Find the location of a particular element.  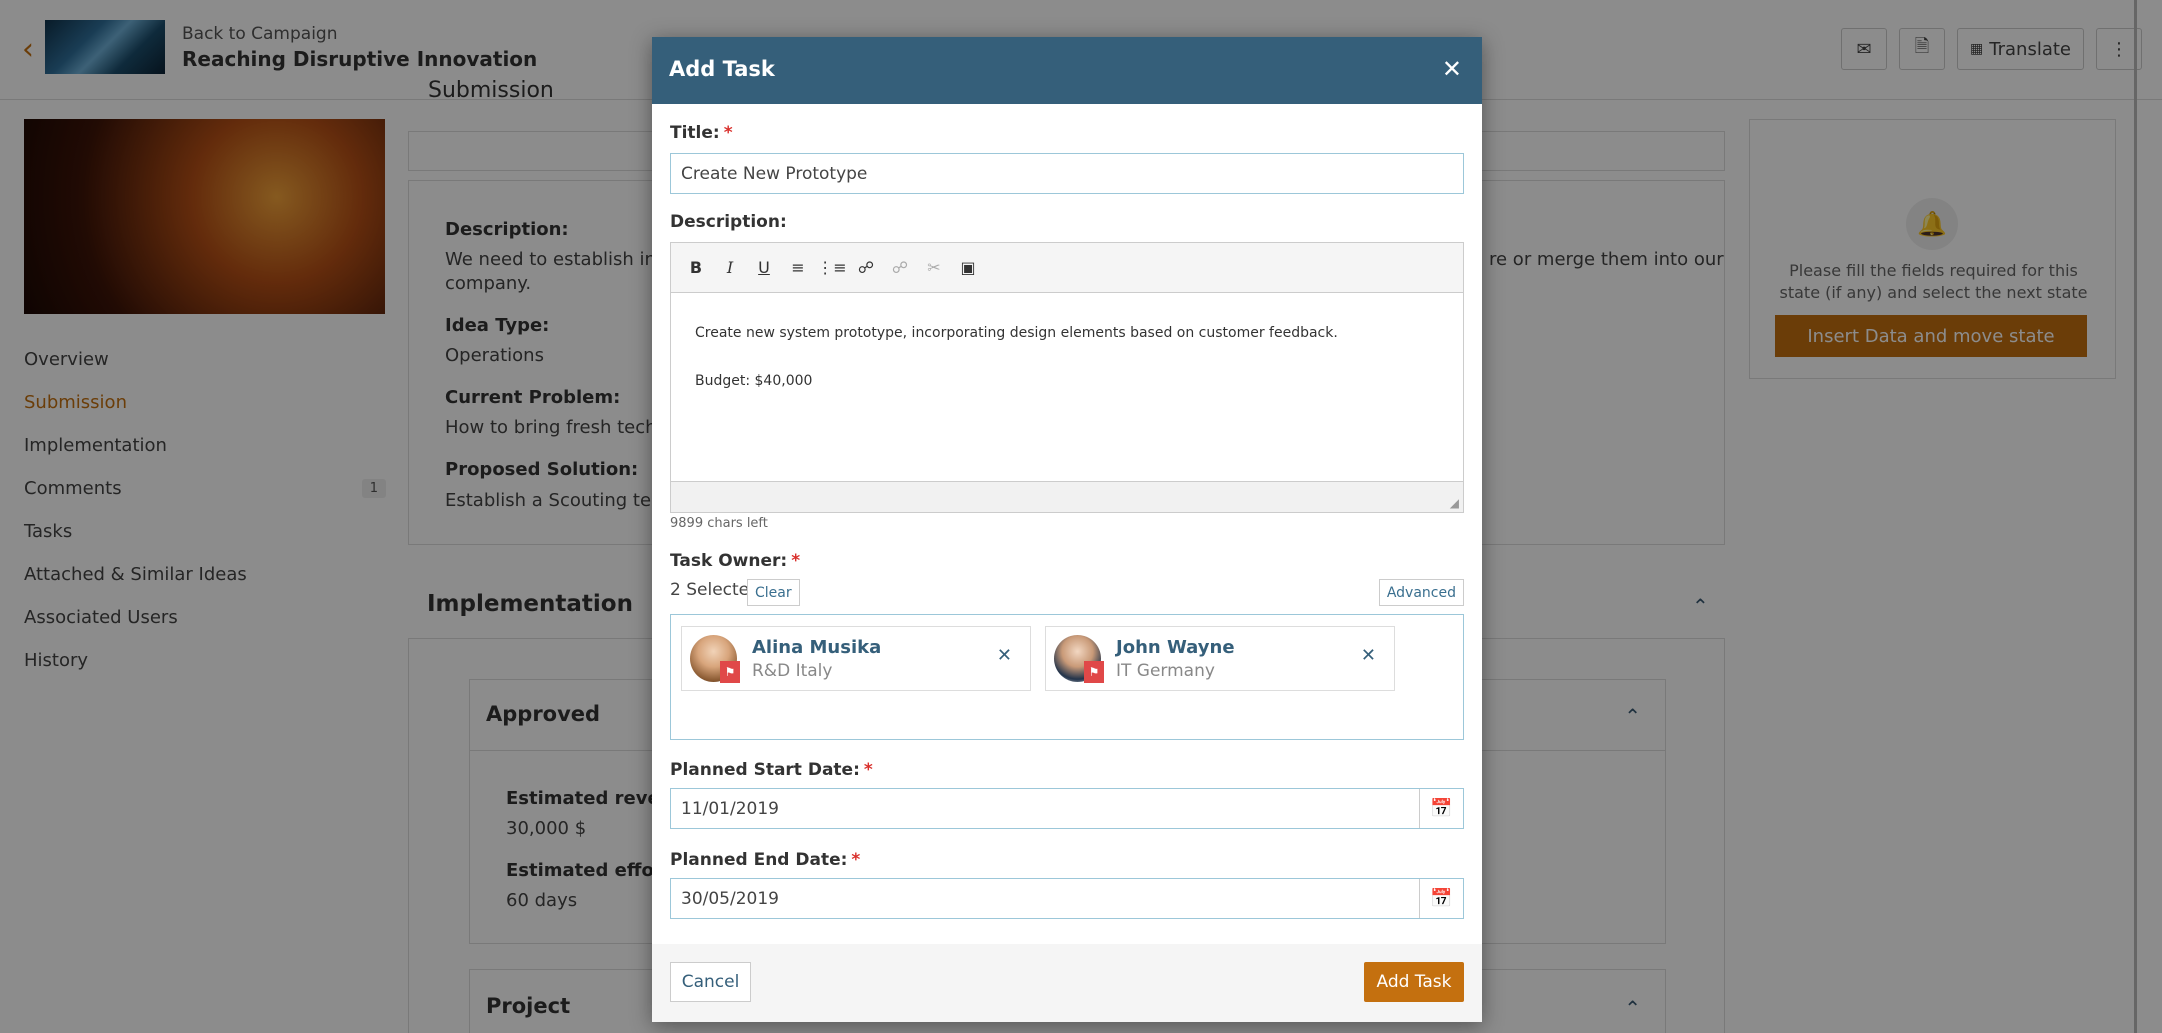

task-owner-field-label: Task Owner: * is located at coordinates (735, 561).